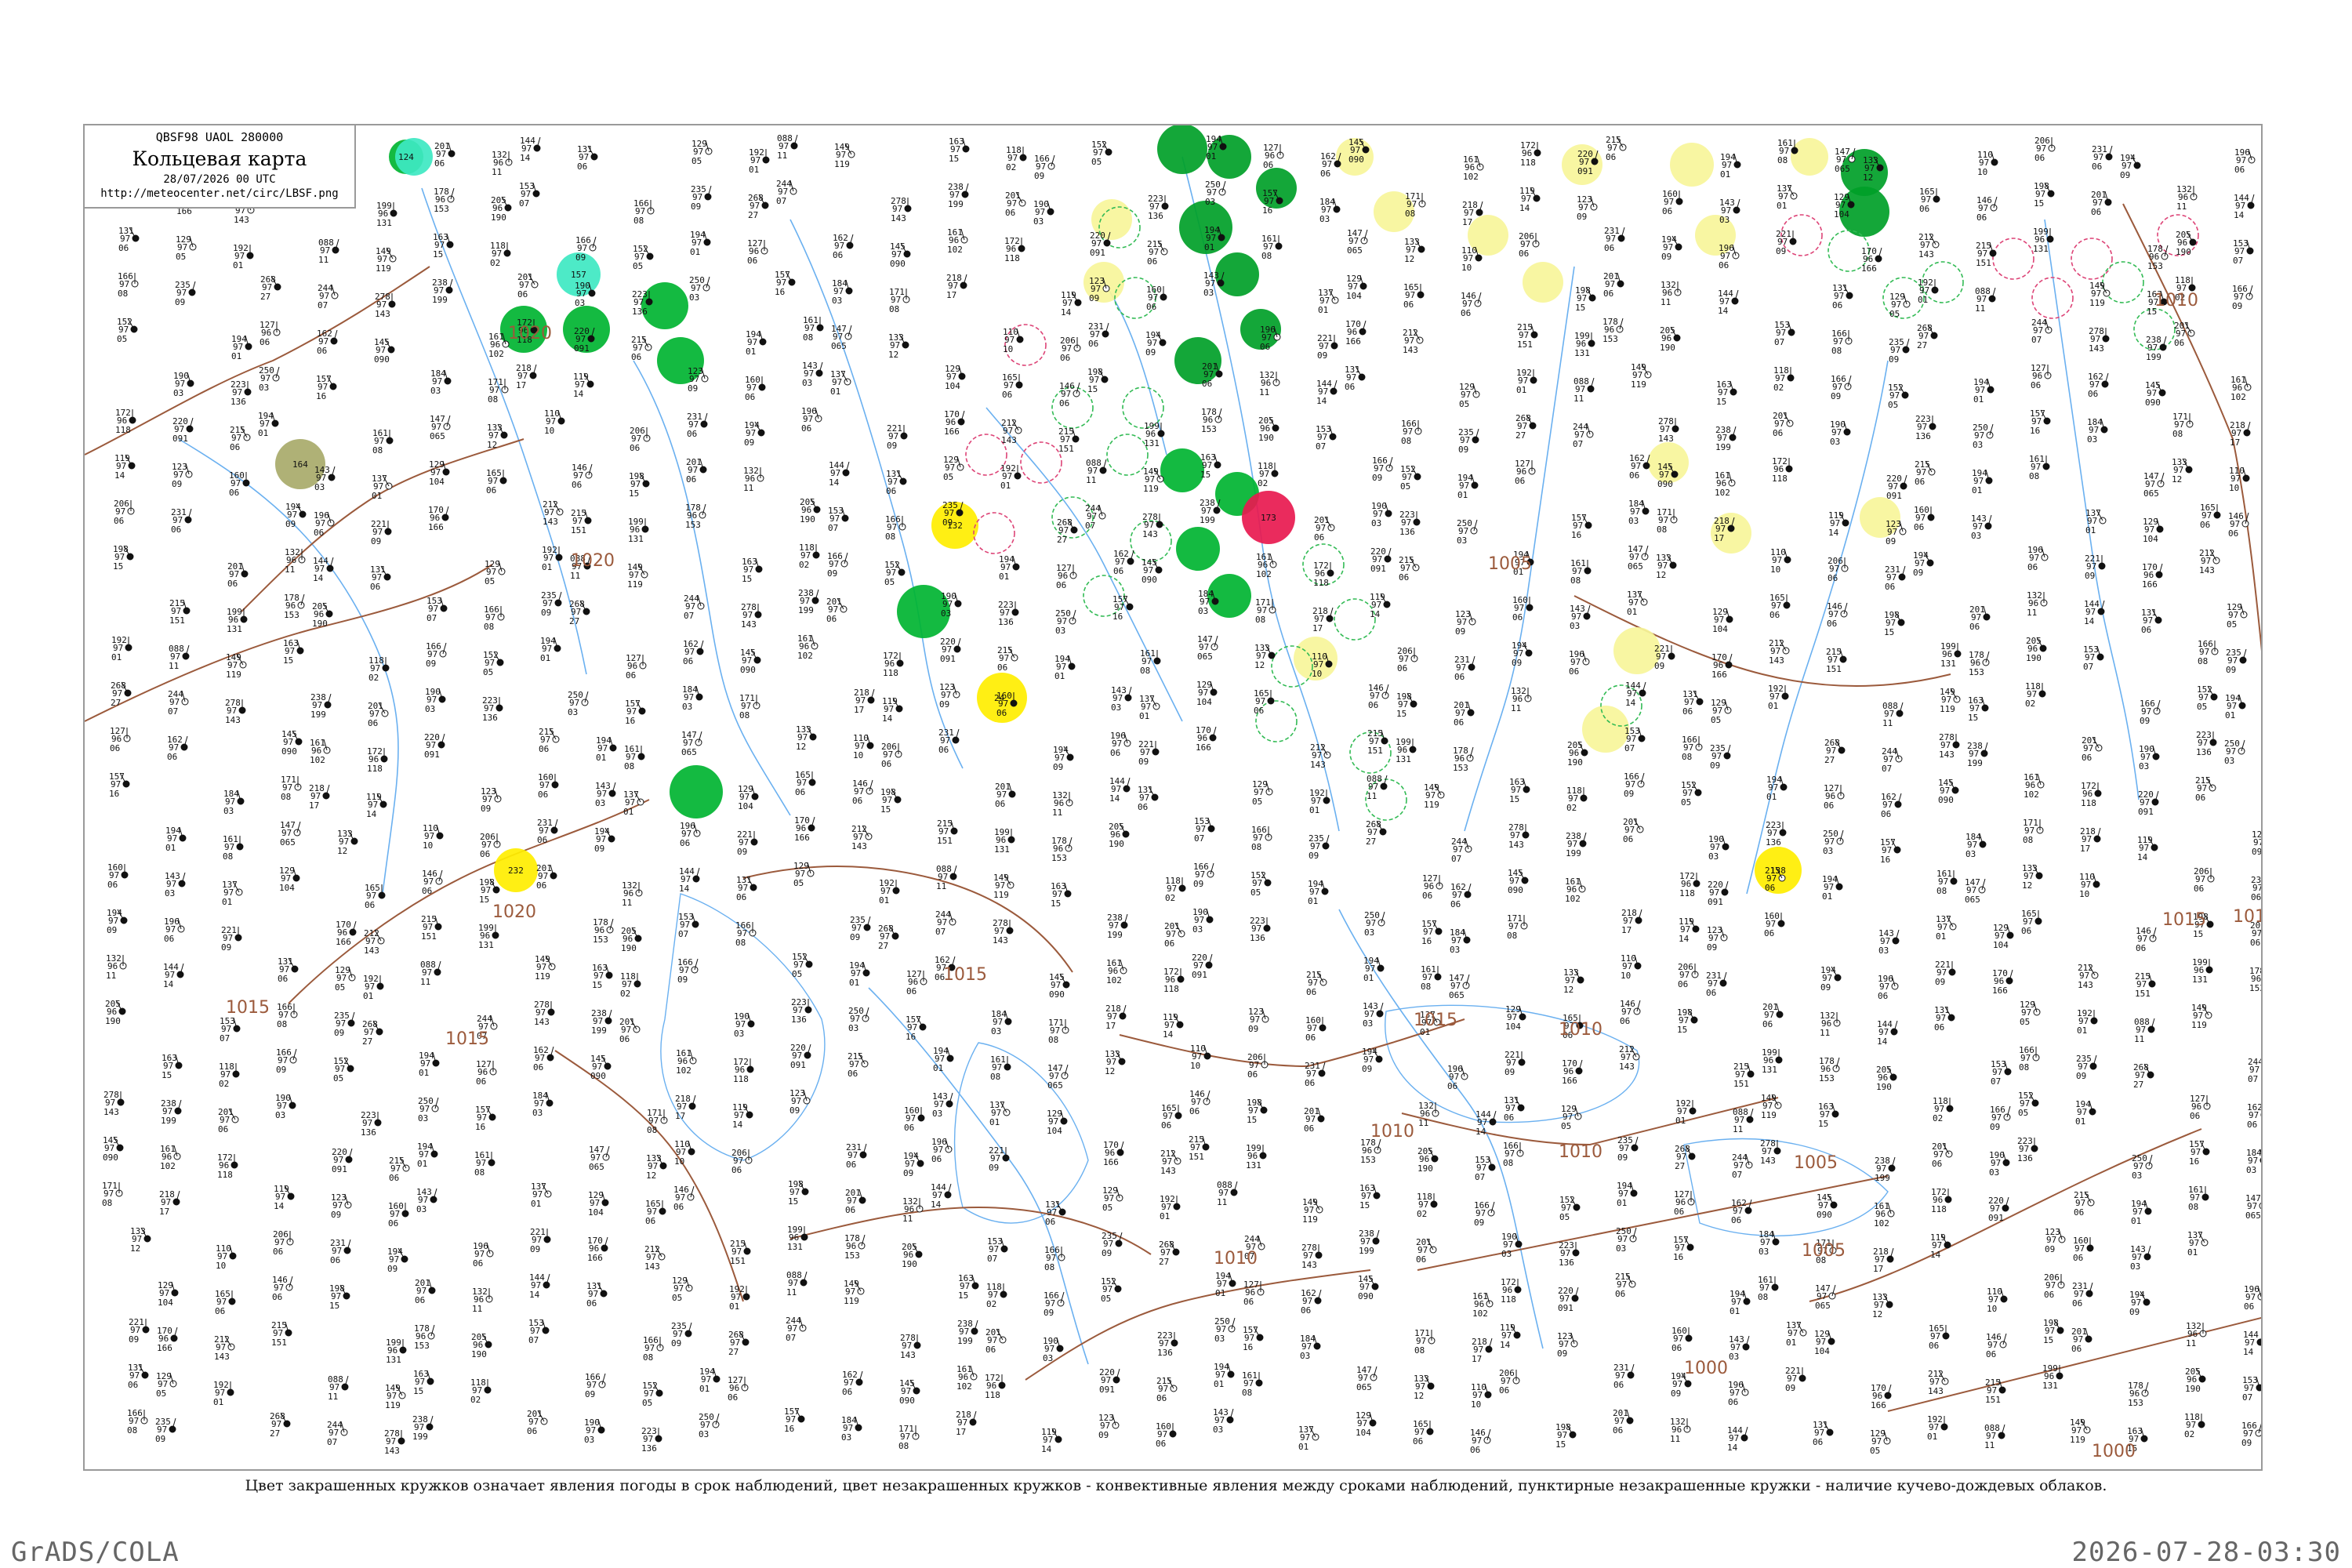 The width and height of the screenshot is (2352, 1568). Describe the element at coordinates (1995, 1436) in the screenshot. I see `station-plot: 0889711` at that location.